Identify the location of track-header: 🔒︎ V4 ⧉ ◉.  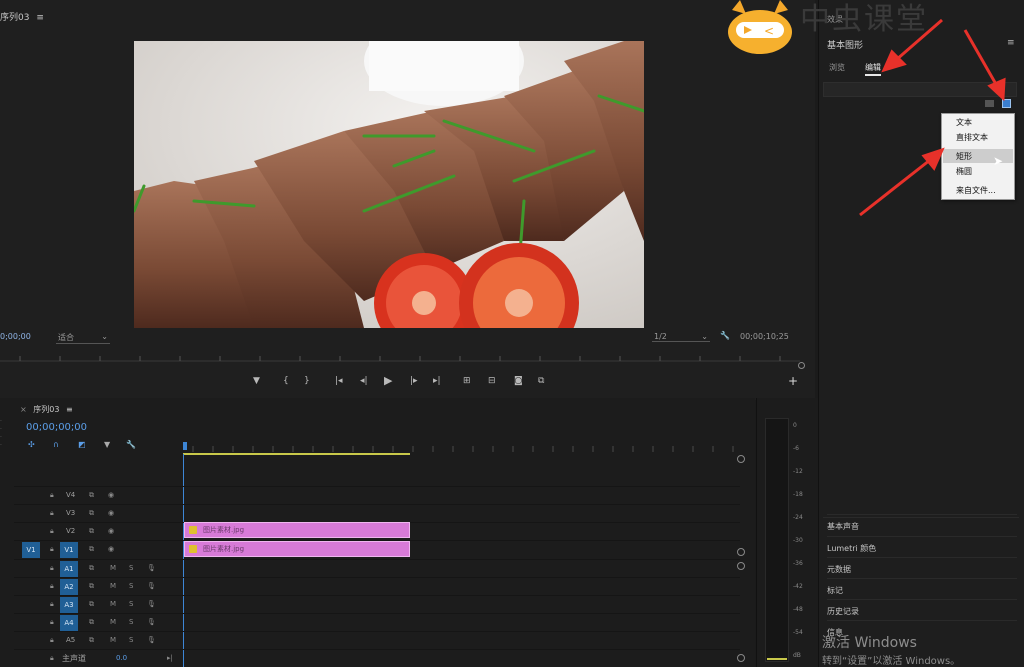
(98, 496).